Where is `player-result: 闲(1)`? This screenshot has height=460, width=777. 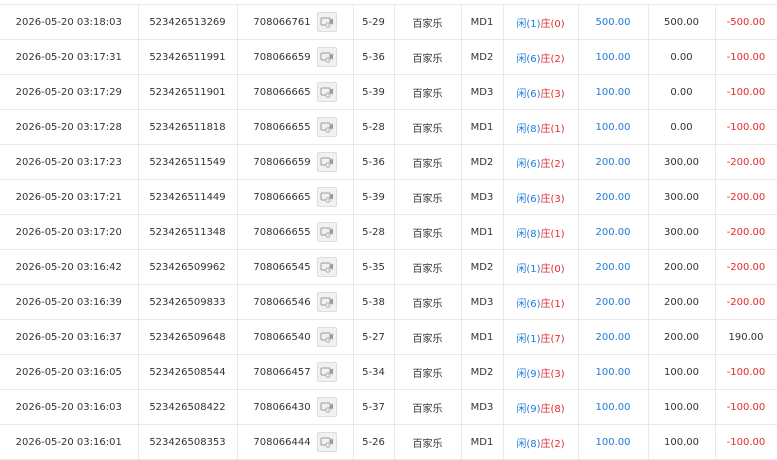
player-result: 闲(1) is located at coordinates (528, 269).